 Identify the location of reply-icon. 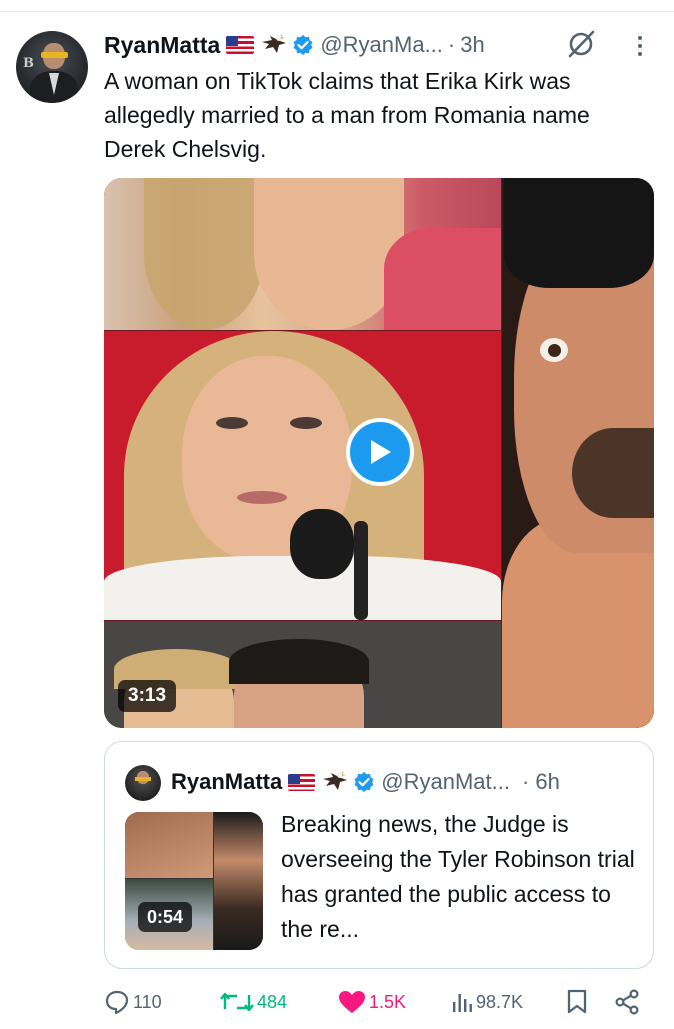
(117, 1002).